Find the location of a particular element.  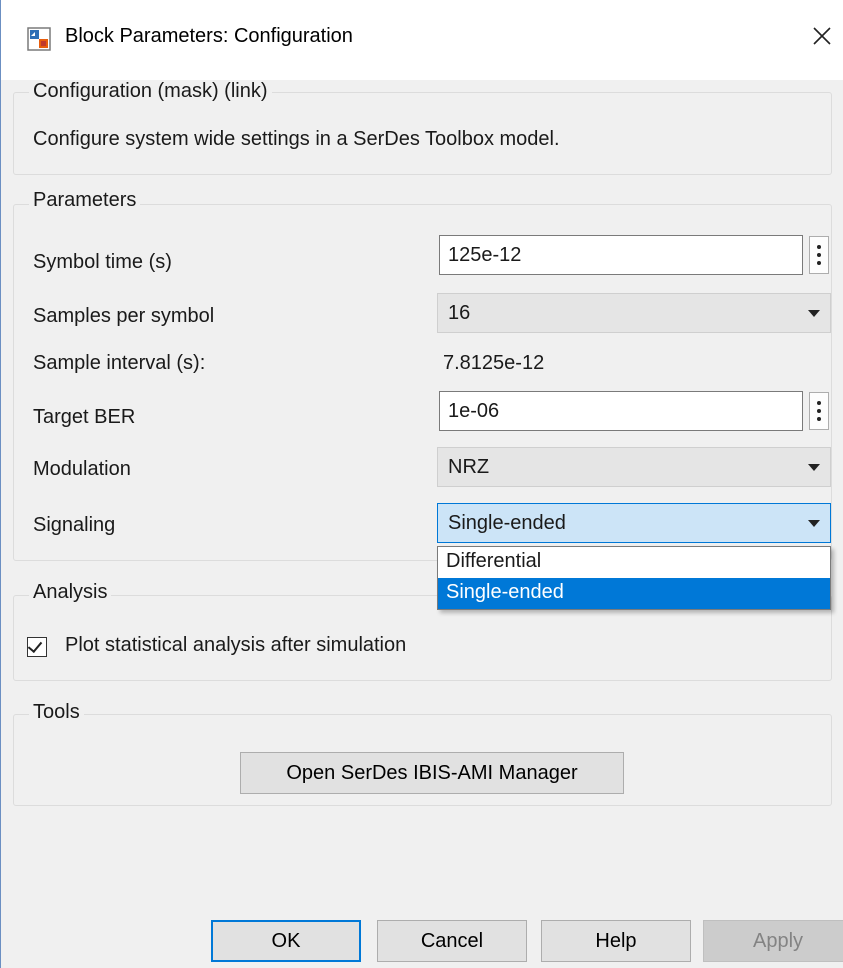

sample-interval-value: 7.8125e-12 is located at coordinates (494, 363).